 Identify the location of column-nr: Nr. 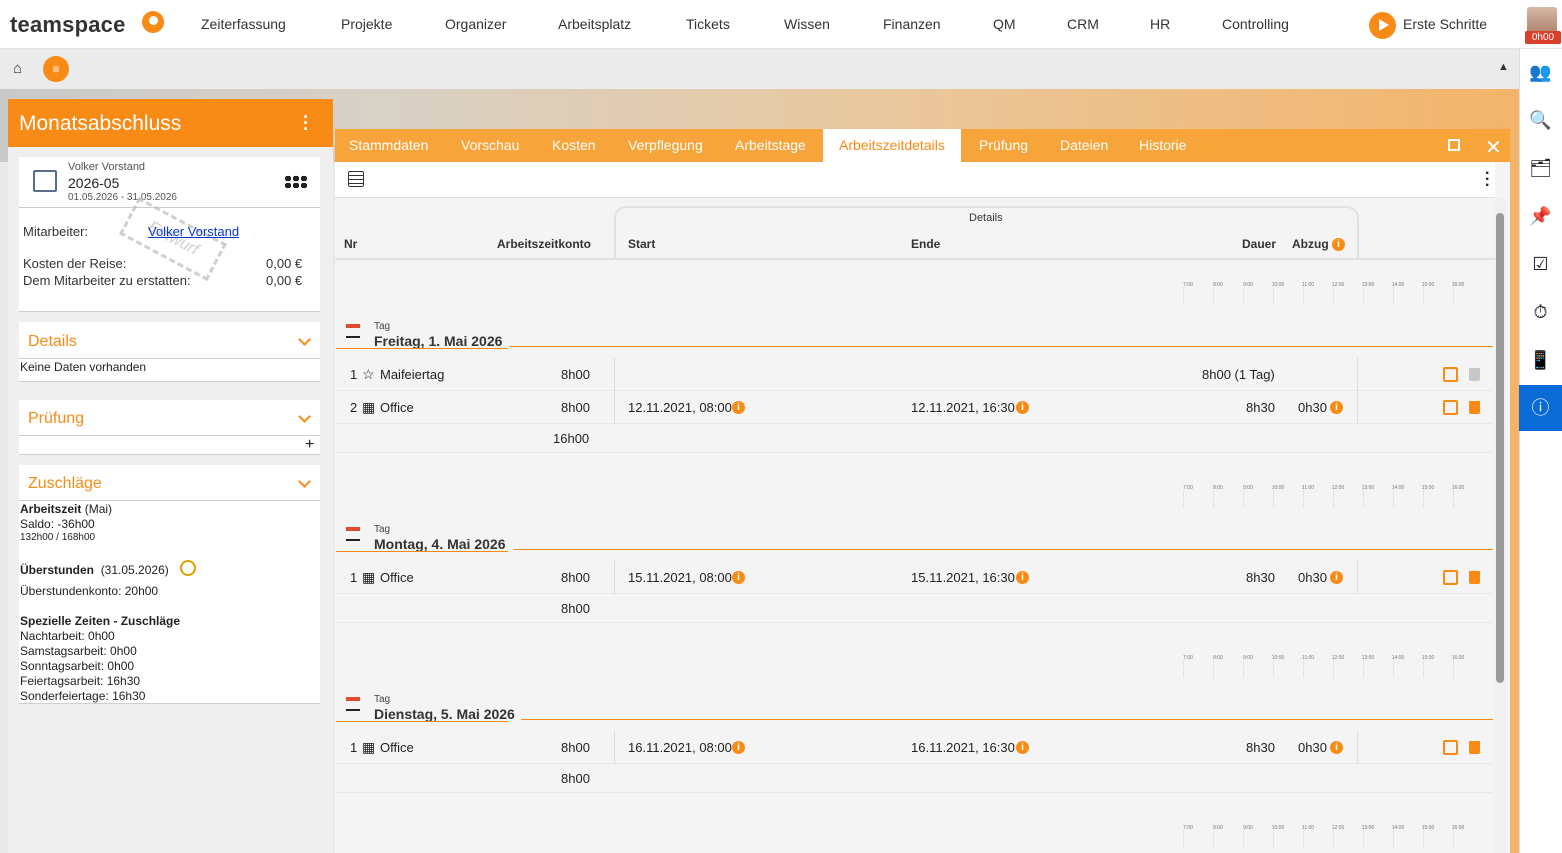
(350, 244).